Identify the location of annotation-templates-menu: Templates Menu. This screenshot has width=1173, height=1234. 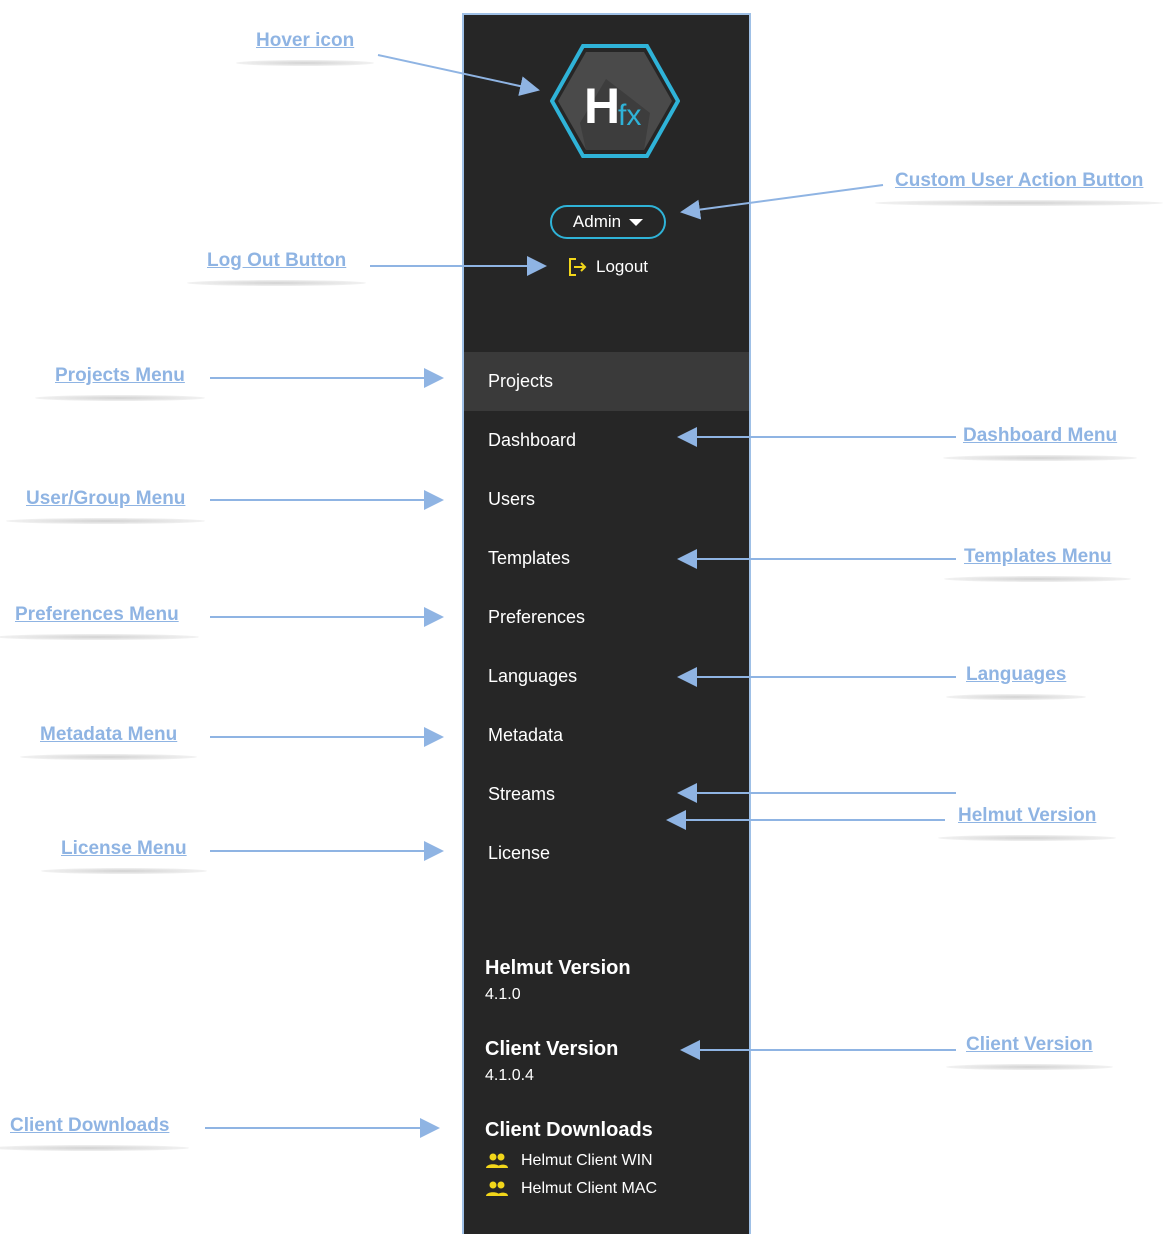
(1038, 564).